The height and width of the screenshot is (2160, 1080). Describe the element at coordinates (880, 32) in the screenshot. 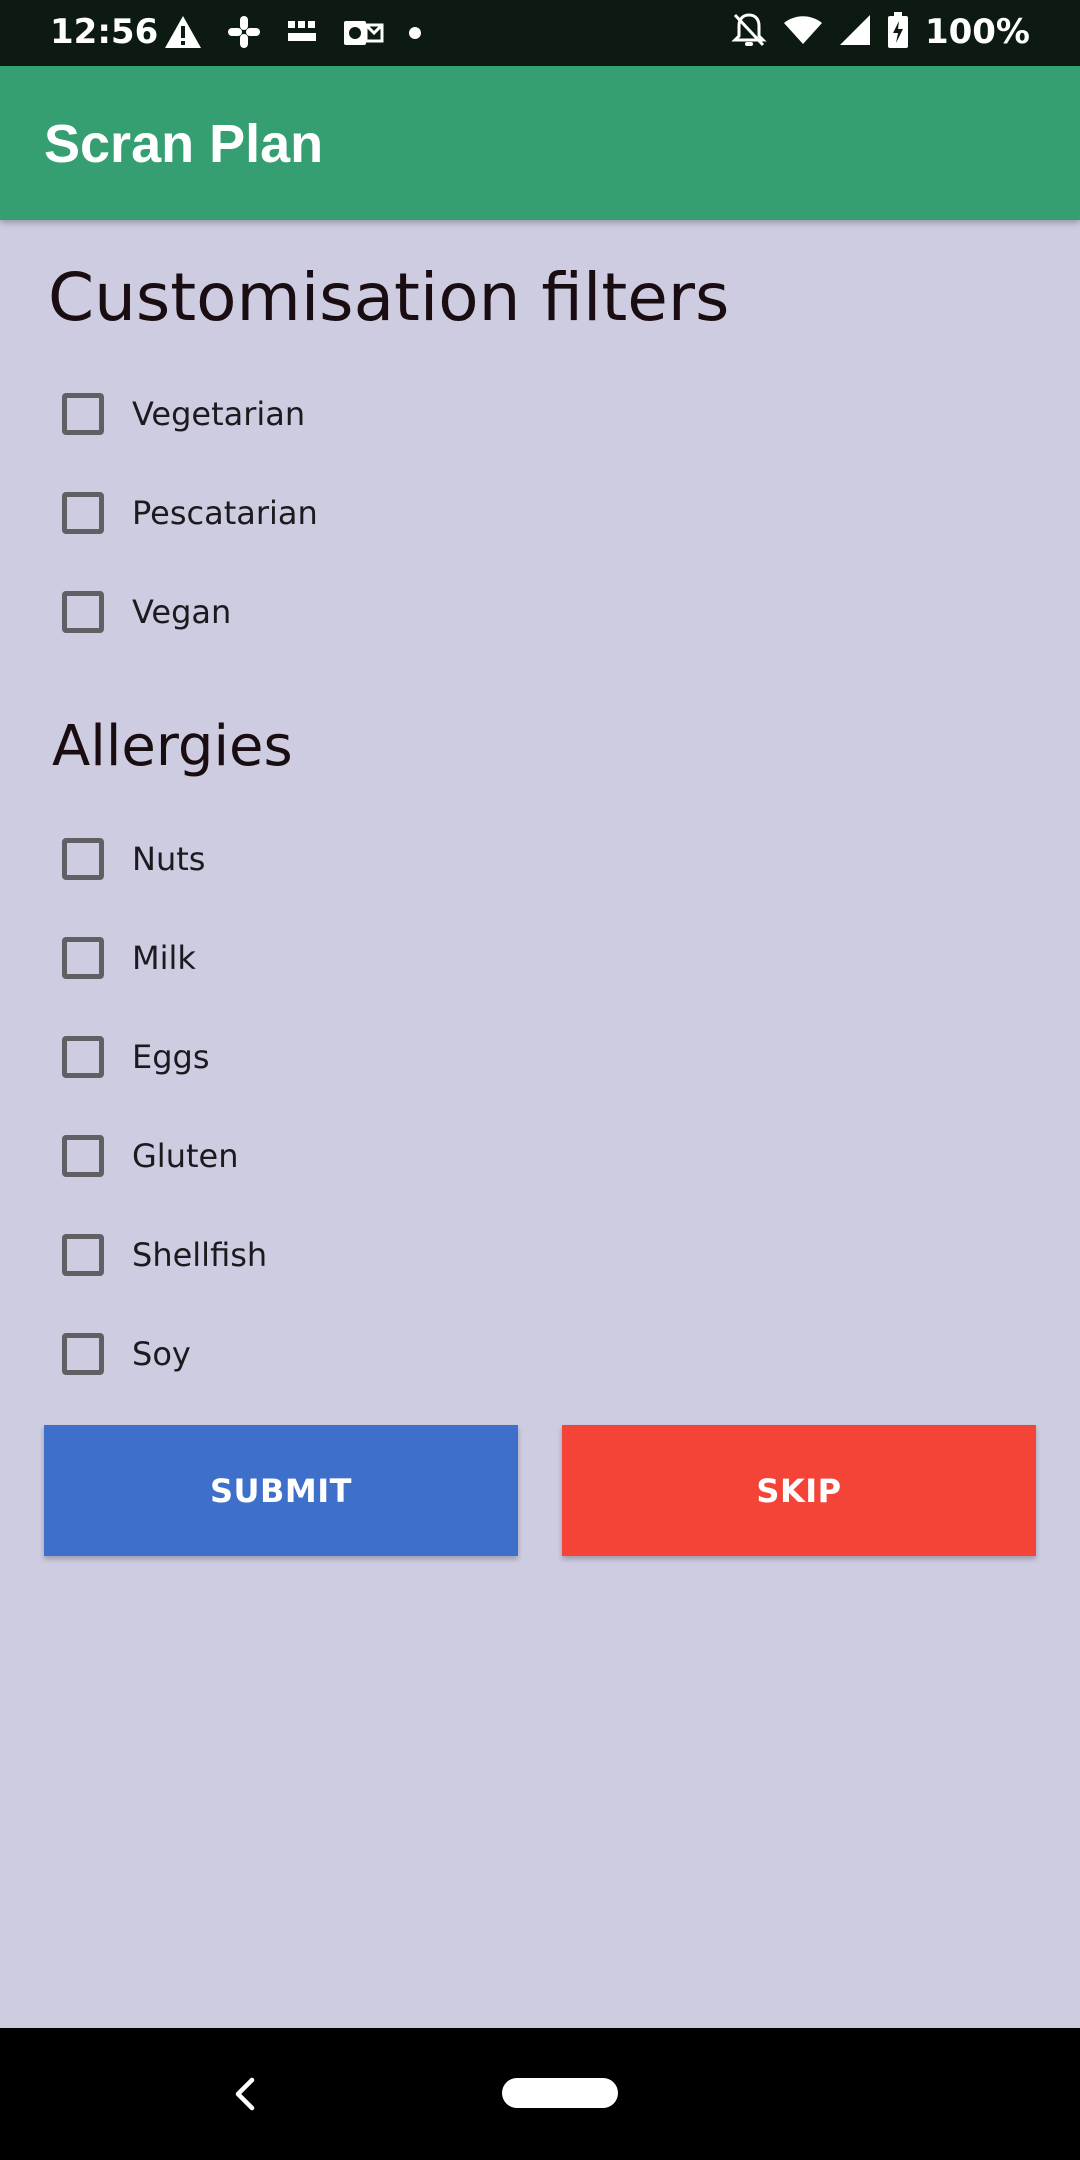

I see `status-system-icons: 100%` at that location.